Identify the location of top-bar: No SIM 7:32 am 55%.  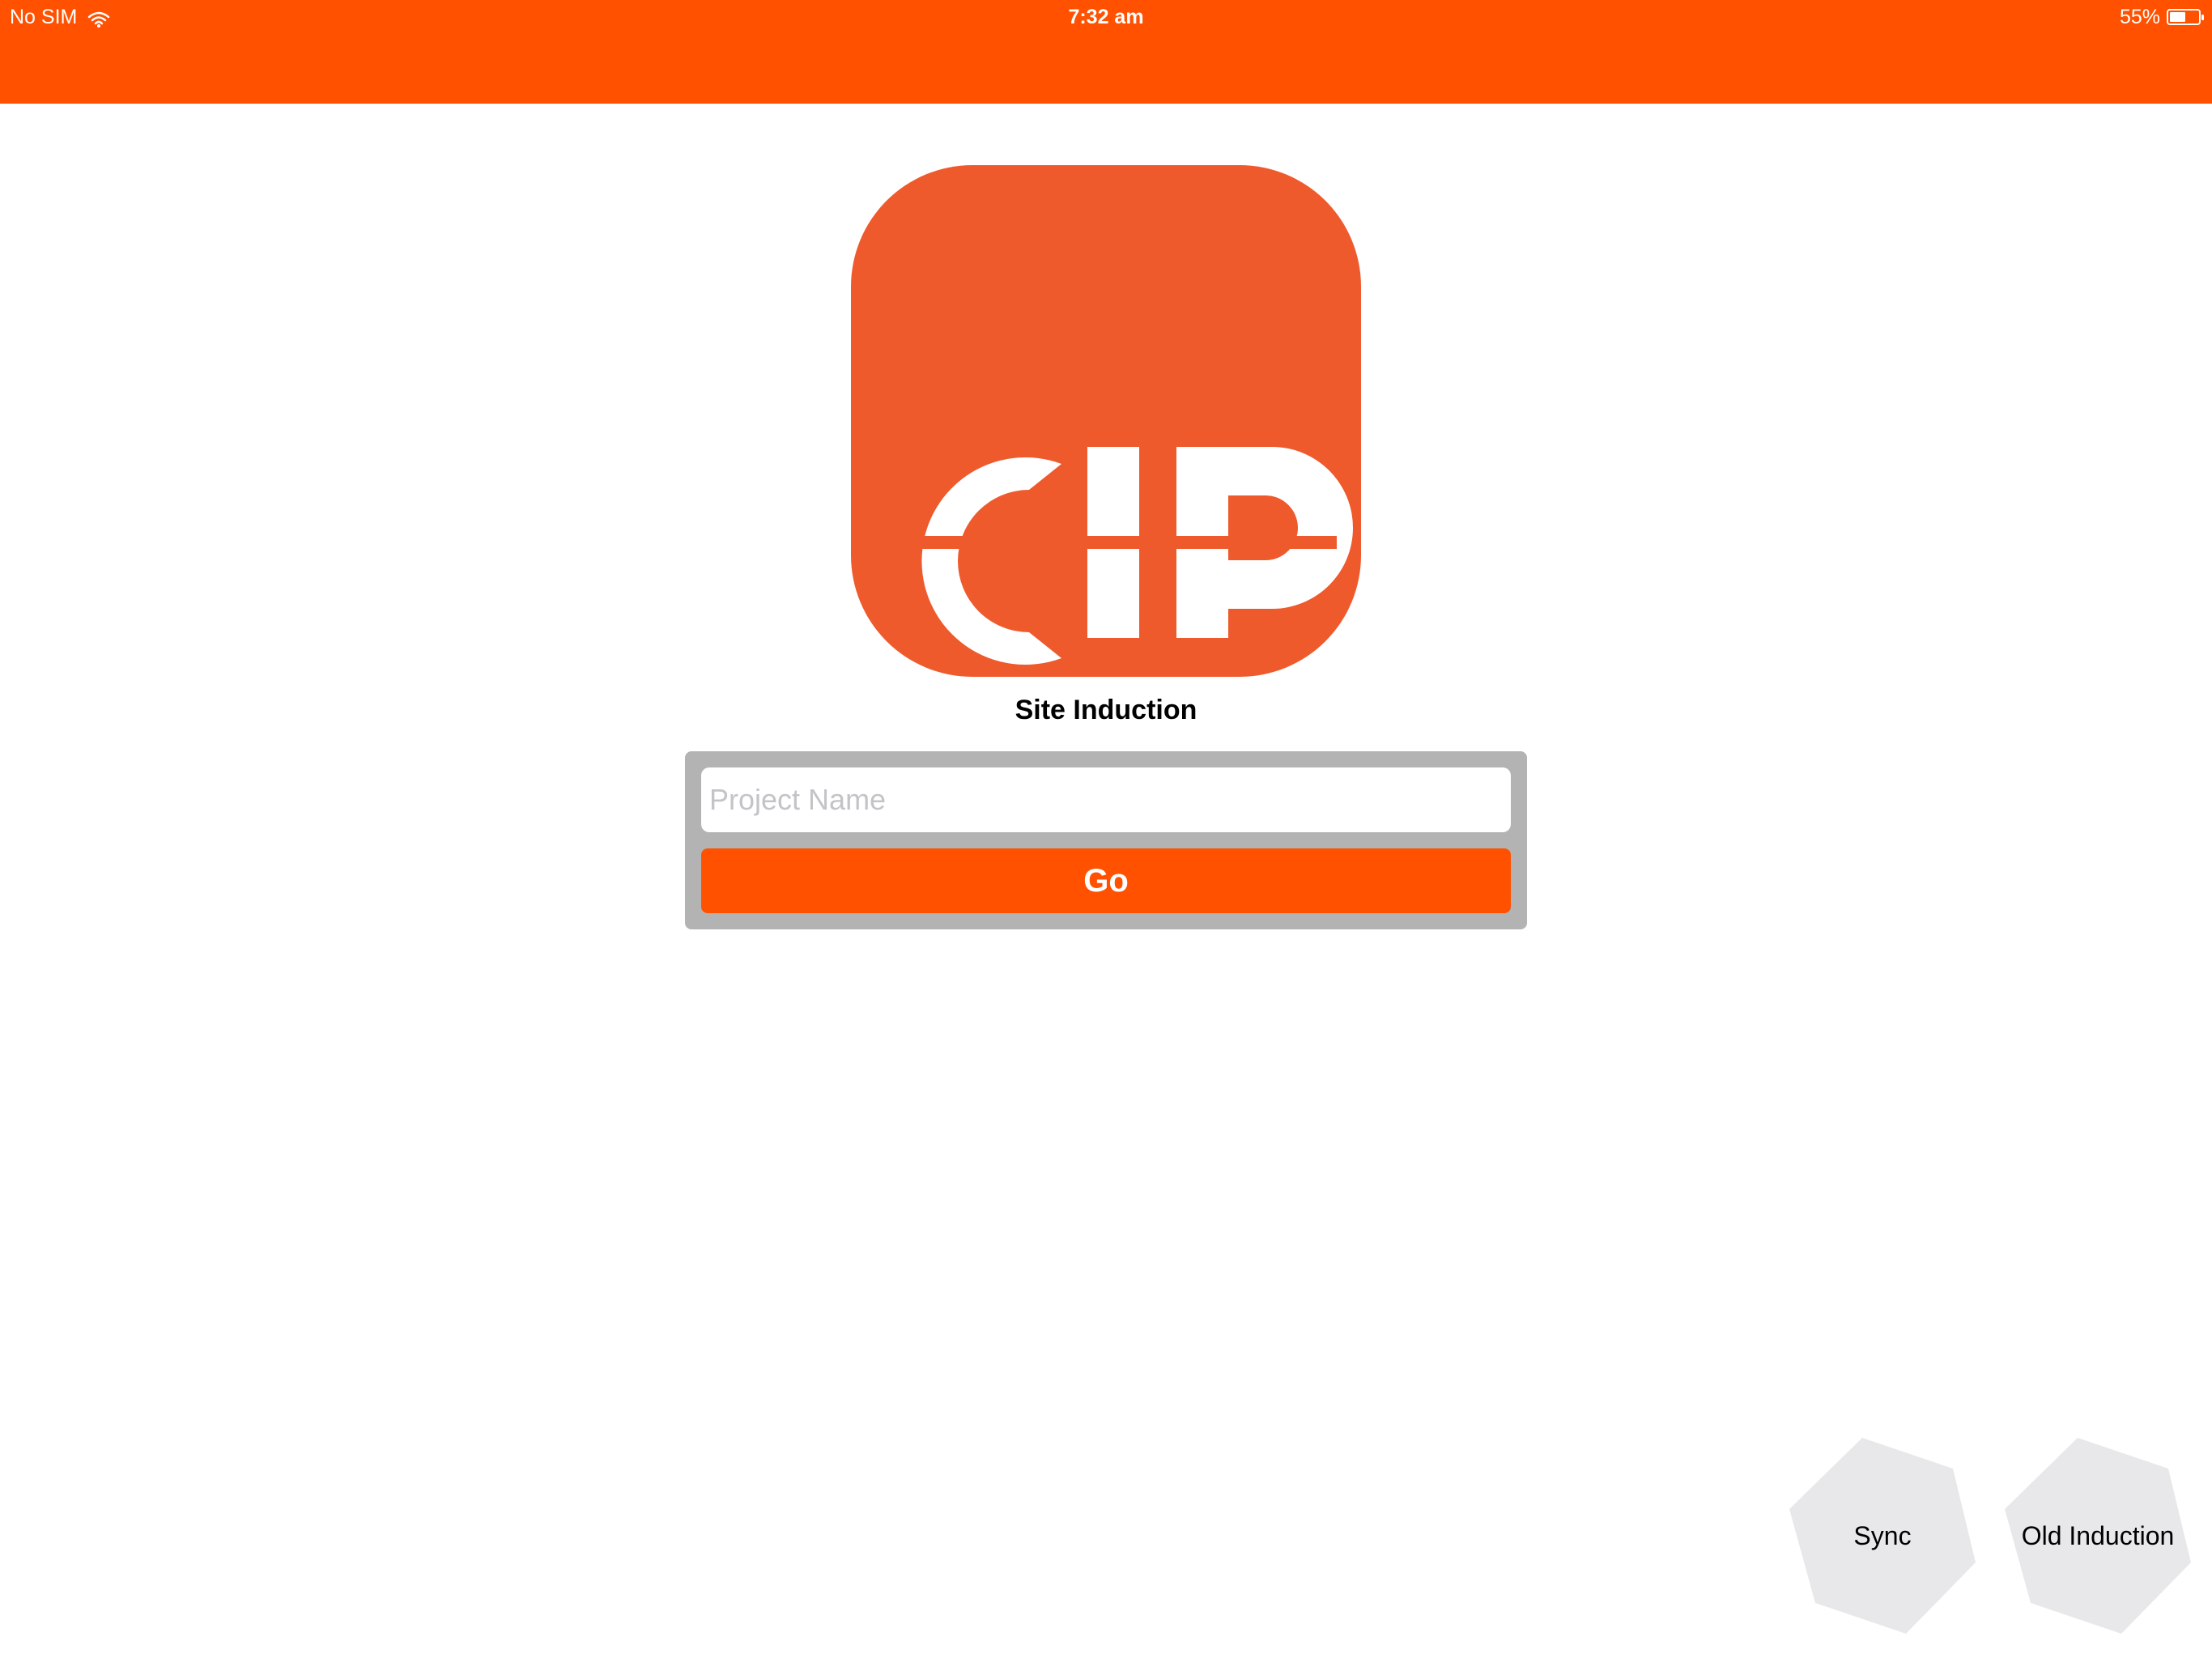
(1106, 52).